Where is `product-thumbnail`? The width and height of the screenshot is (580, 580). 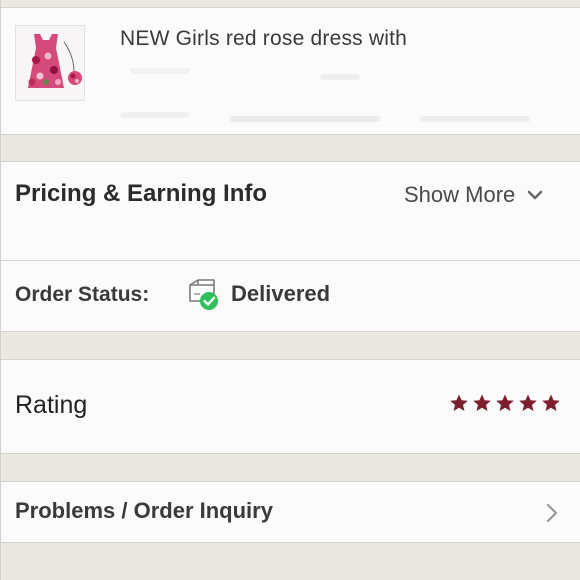 product-thumbnail is located at coordinates (50, 63).